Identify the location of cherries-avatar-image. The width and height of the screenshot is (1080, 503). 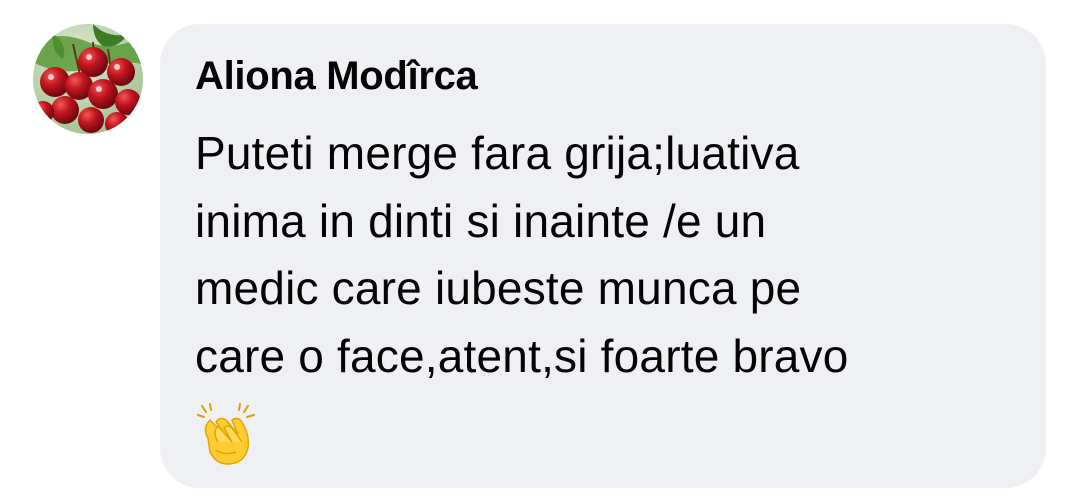
(88, 79).